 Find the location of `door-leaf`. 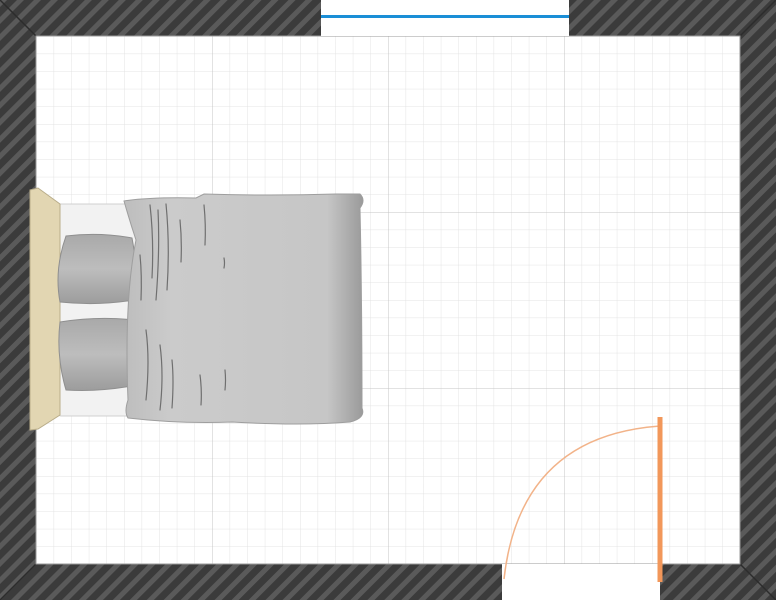

door-leaf is located at coordinates (660, 499).